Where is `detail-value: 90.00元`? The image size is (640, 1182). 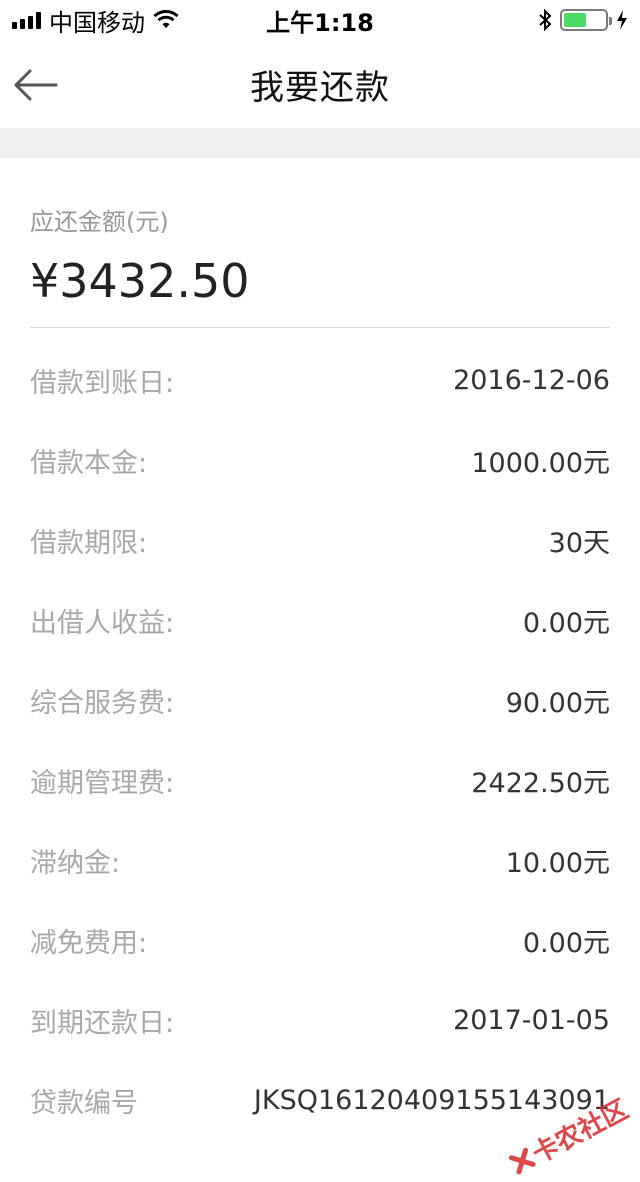
detail-value: 90.00元 is located at coordinates (558, 700).